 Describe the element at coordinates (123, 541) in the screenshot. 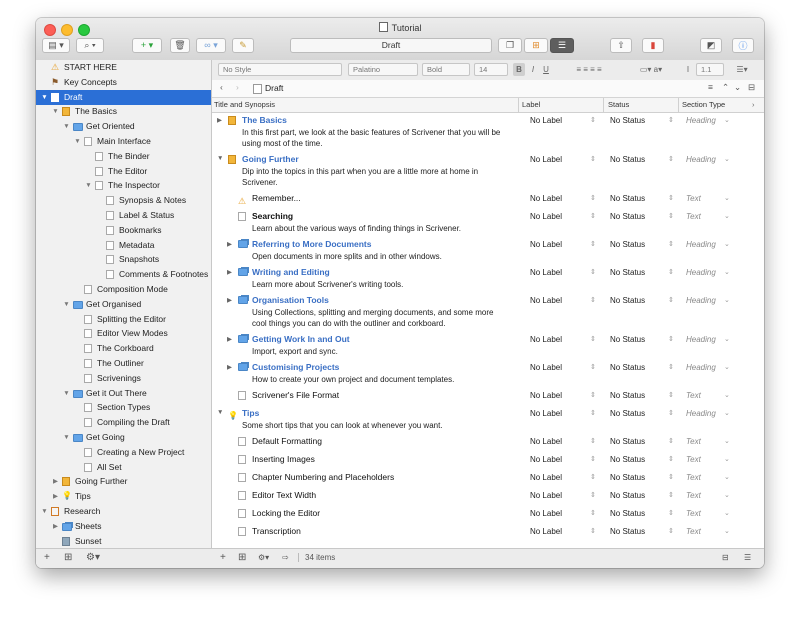

I see `binder-item: Sunset` at that location.